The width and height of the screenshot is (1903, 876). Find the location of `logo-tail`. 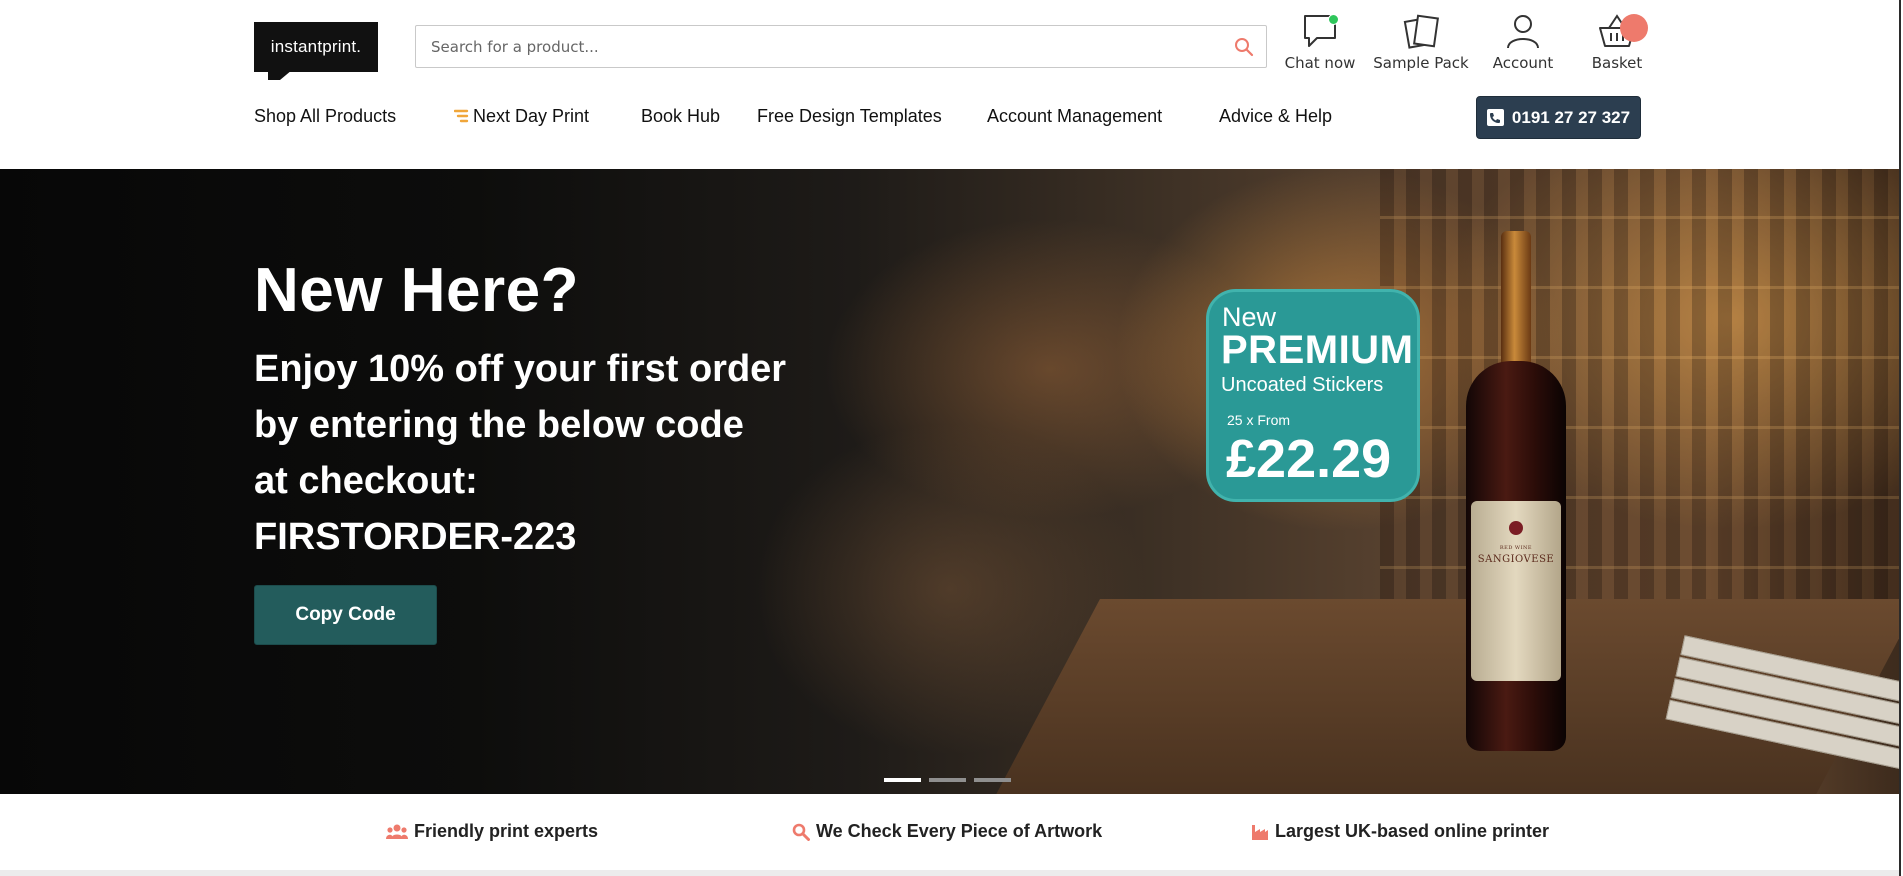

logo-tail is located at coordinates (280, 75).